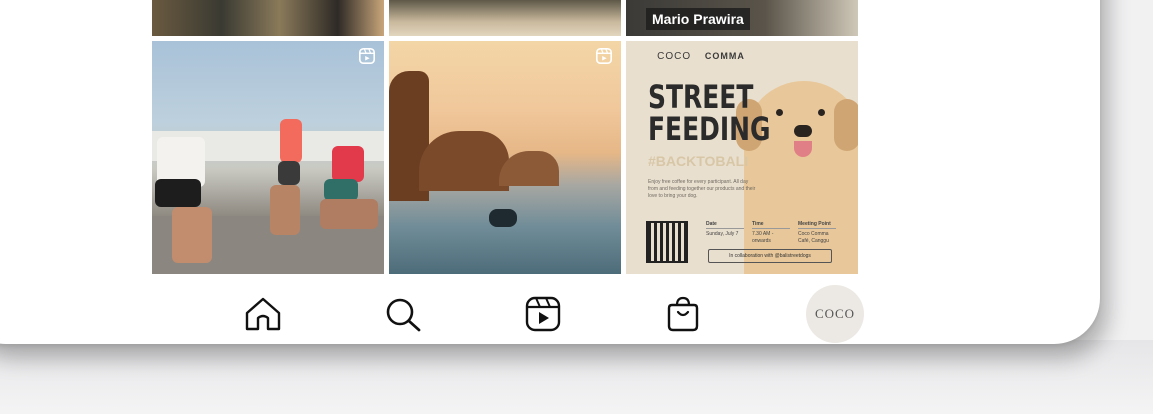  Describe the element at coordinates (464, 161) in the screenshot. I see `cliff-middle` at that location.